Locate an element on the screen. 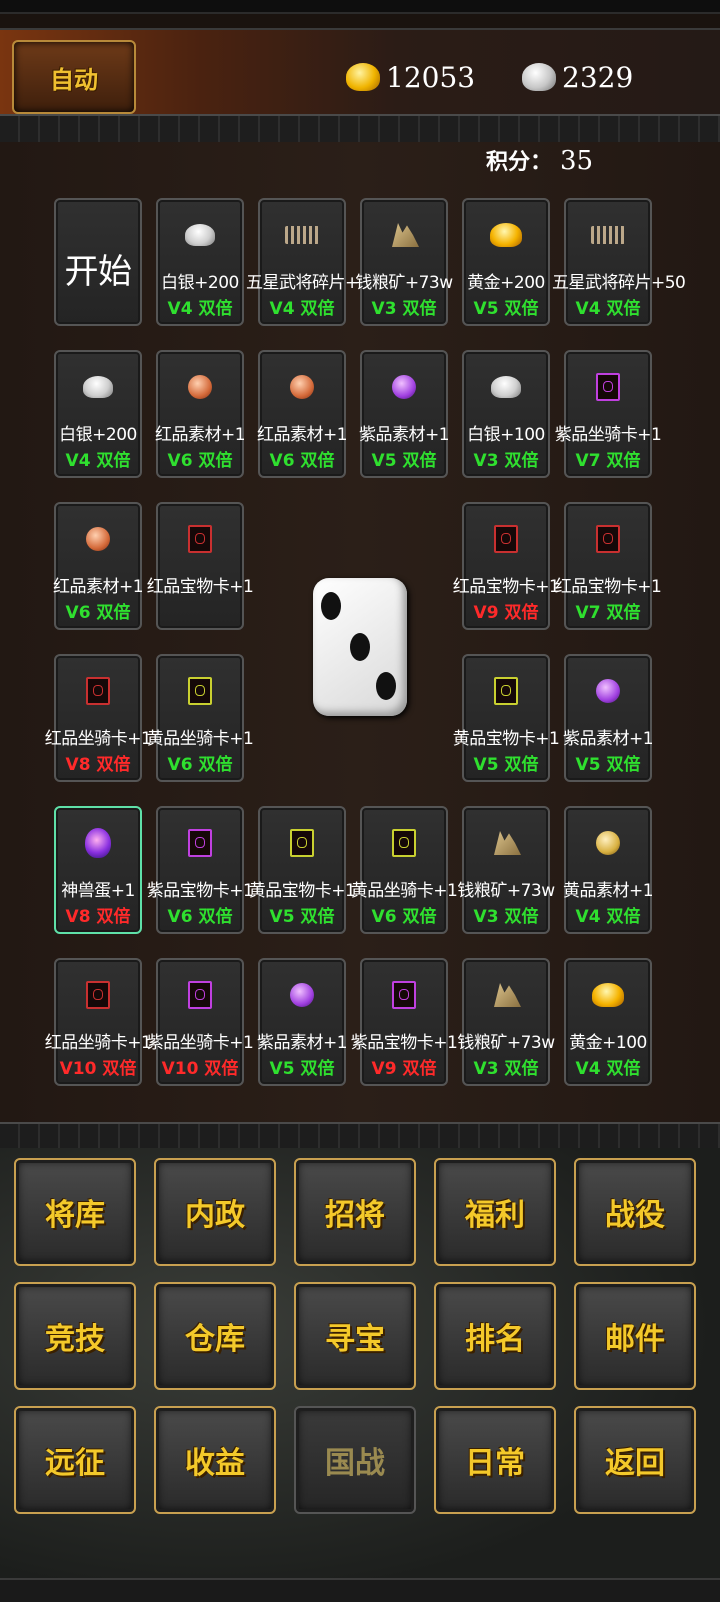 This screenshot has width=720, height=1602. board-cell: 紫品坐骑卡+1 V7 双倍 is located at coordinates (608, 414).